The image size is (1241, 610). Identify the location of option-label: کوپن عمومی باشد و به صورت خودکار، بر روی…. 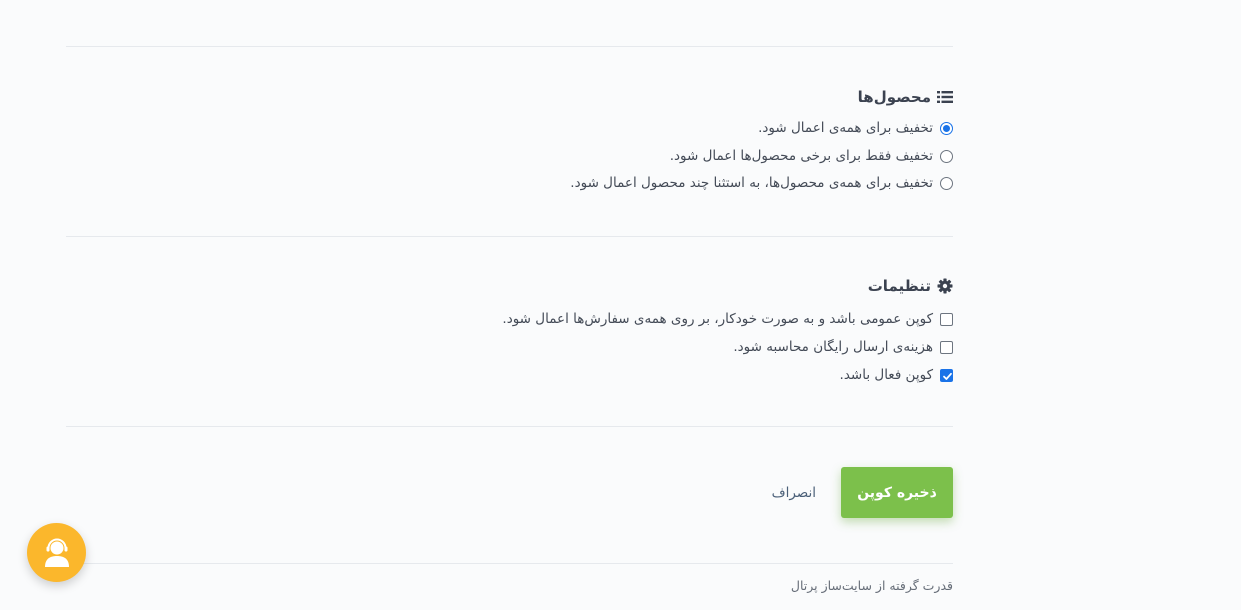
(717, 319).